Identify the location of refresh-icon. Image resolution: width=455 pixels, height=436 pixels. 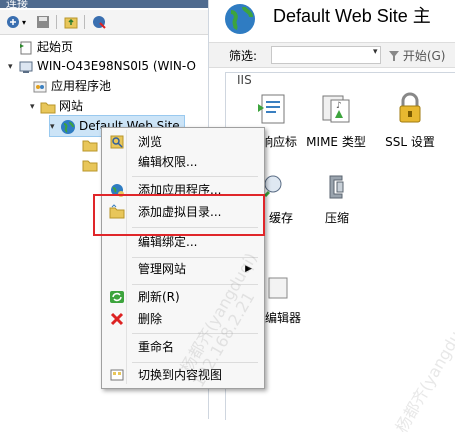
(117, 297).